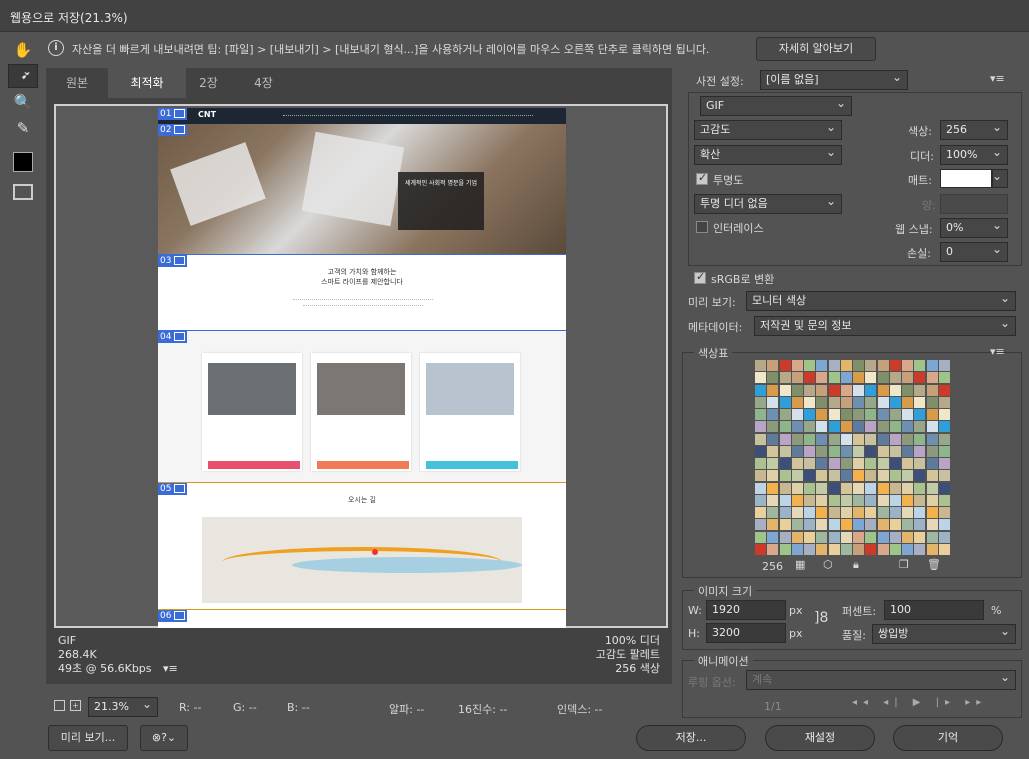 The height and width of the screenshot is (759, 1029). What do you see at coordinates (828, 564) in the screenshot?
I see `web-shift-icon: ⬡` at bounding box center [828, 564].